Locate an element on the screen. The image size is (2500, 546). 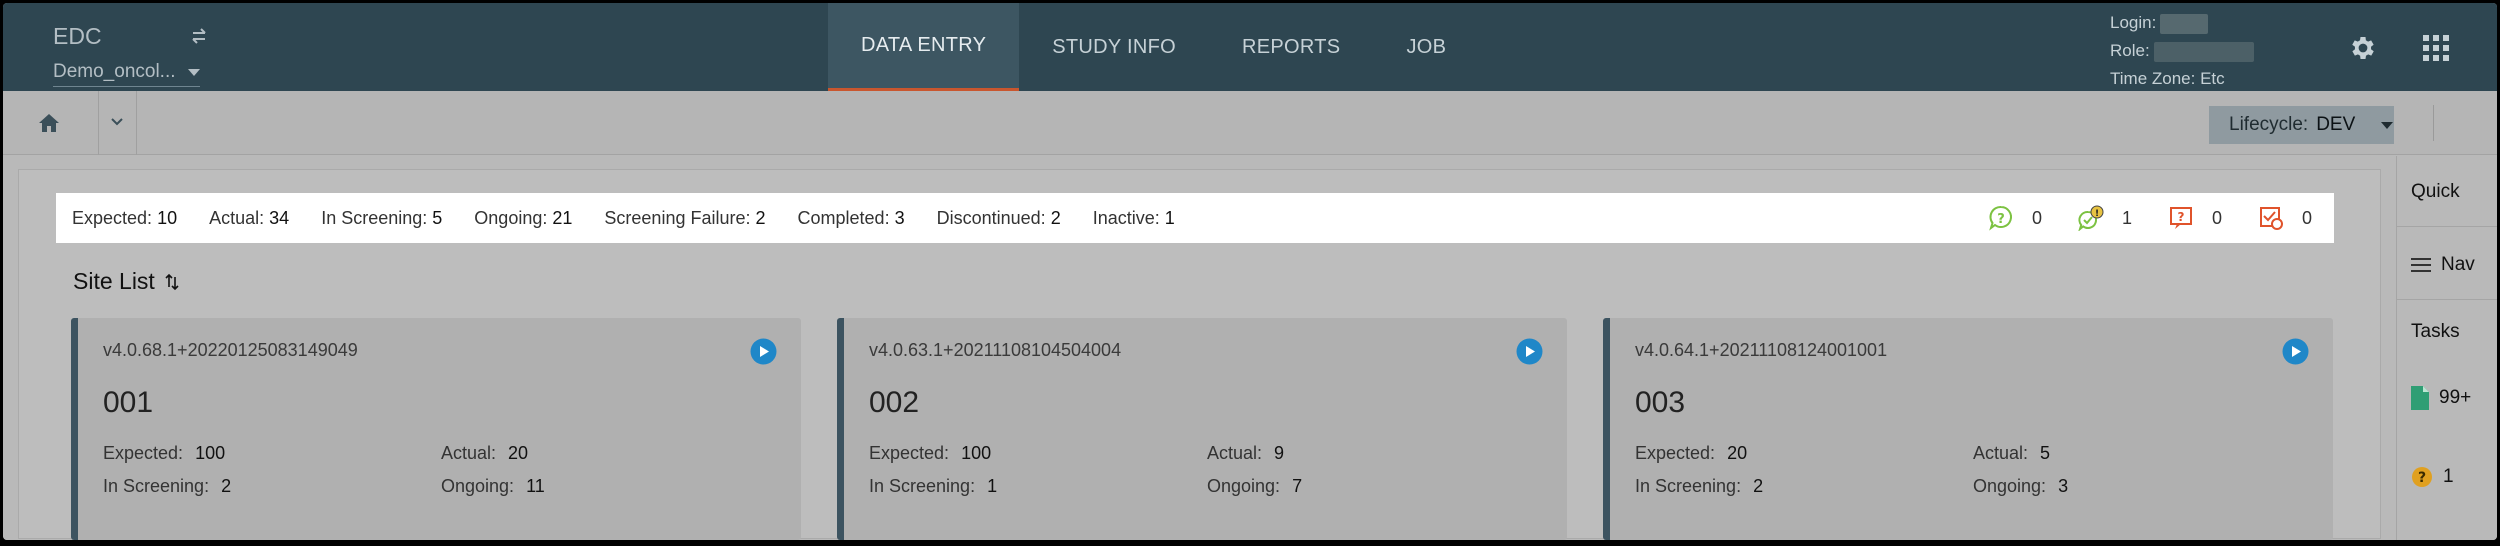
help-icon: ? is located at coordinates (2422, 477).